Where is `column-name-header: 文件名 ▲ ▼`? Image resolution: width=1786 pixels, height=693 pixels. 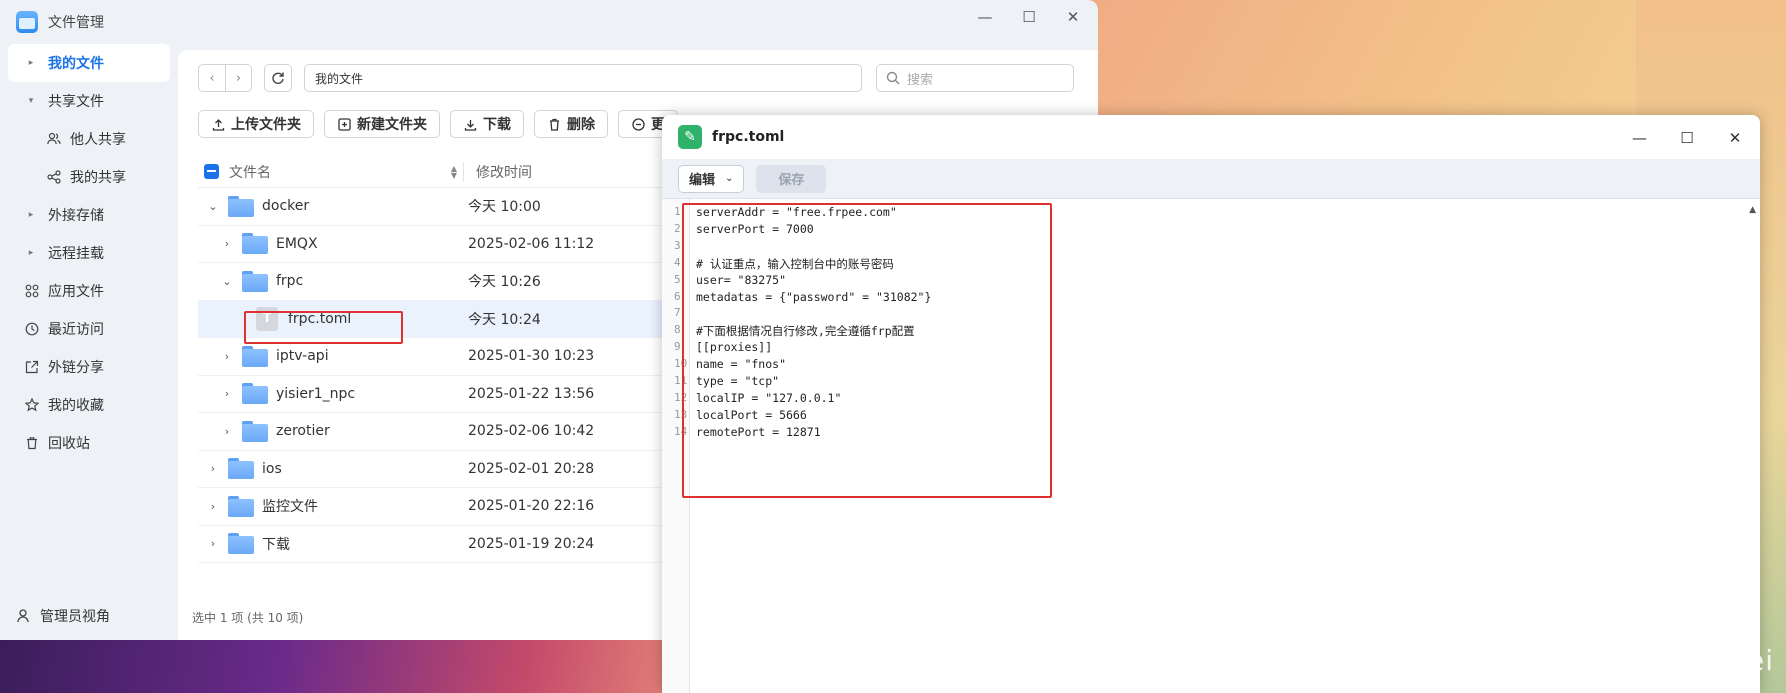
column-name-header: 文件名 ▲ ▼ is located at coordinates (346, 172).